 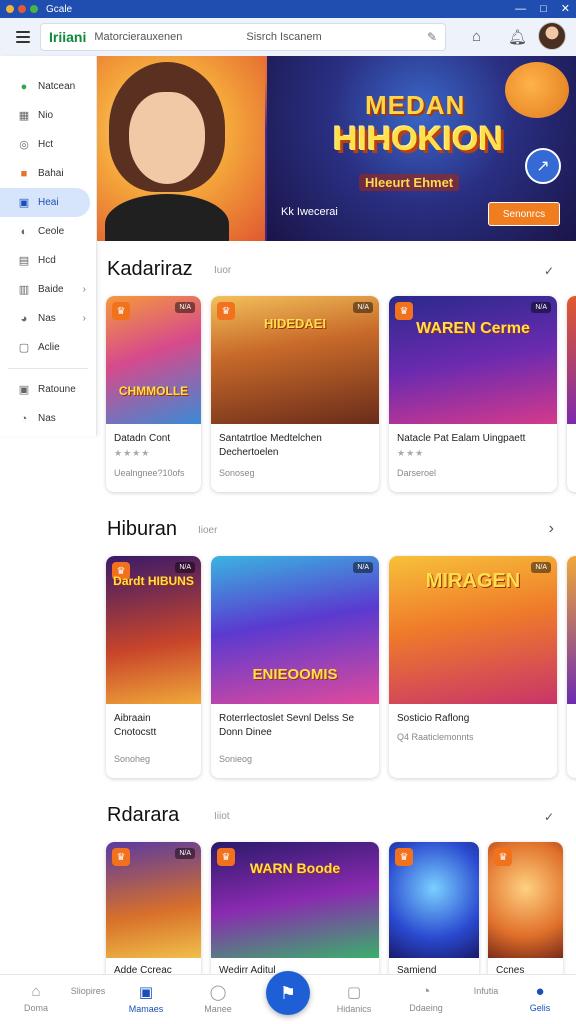 What do you see at coordinates (354, 998) in the screenshot?
I see `nav-item-library: ▢ Hidanics` at bounding box center [354, 998].